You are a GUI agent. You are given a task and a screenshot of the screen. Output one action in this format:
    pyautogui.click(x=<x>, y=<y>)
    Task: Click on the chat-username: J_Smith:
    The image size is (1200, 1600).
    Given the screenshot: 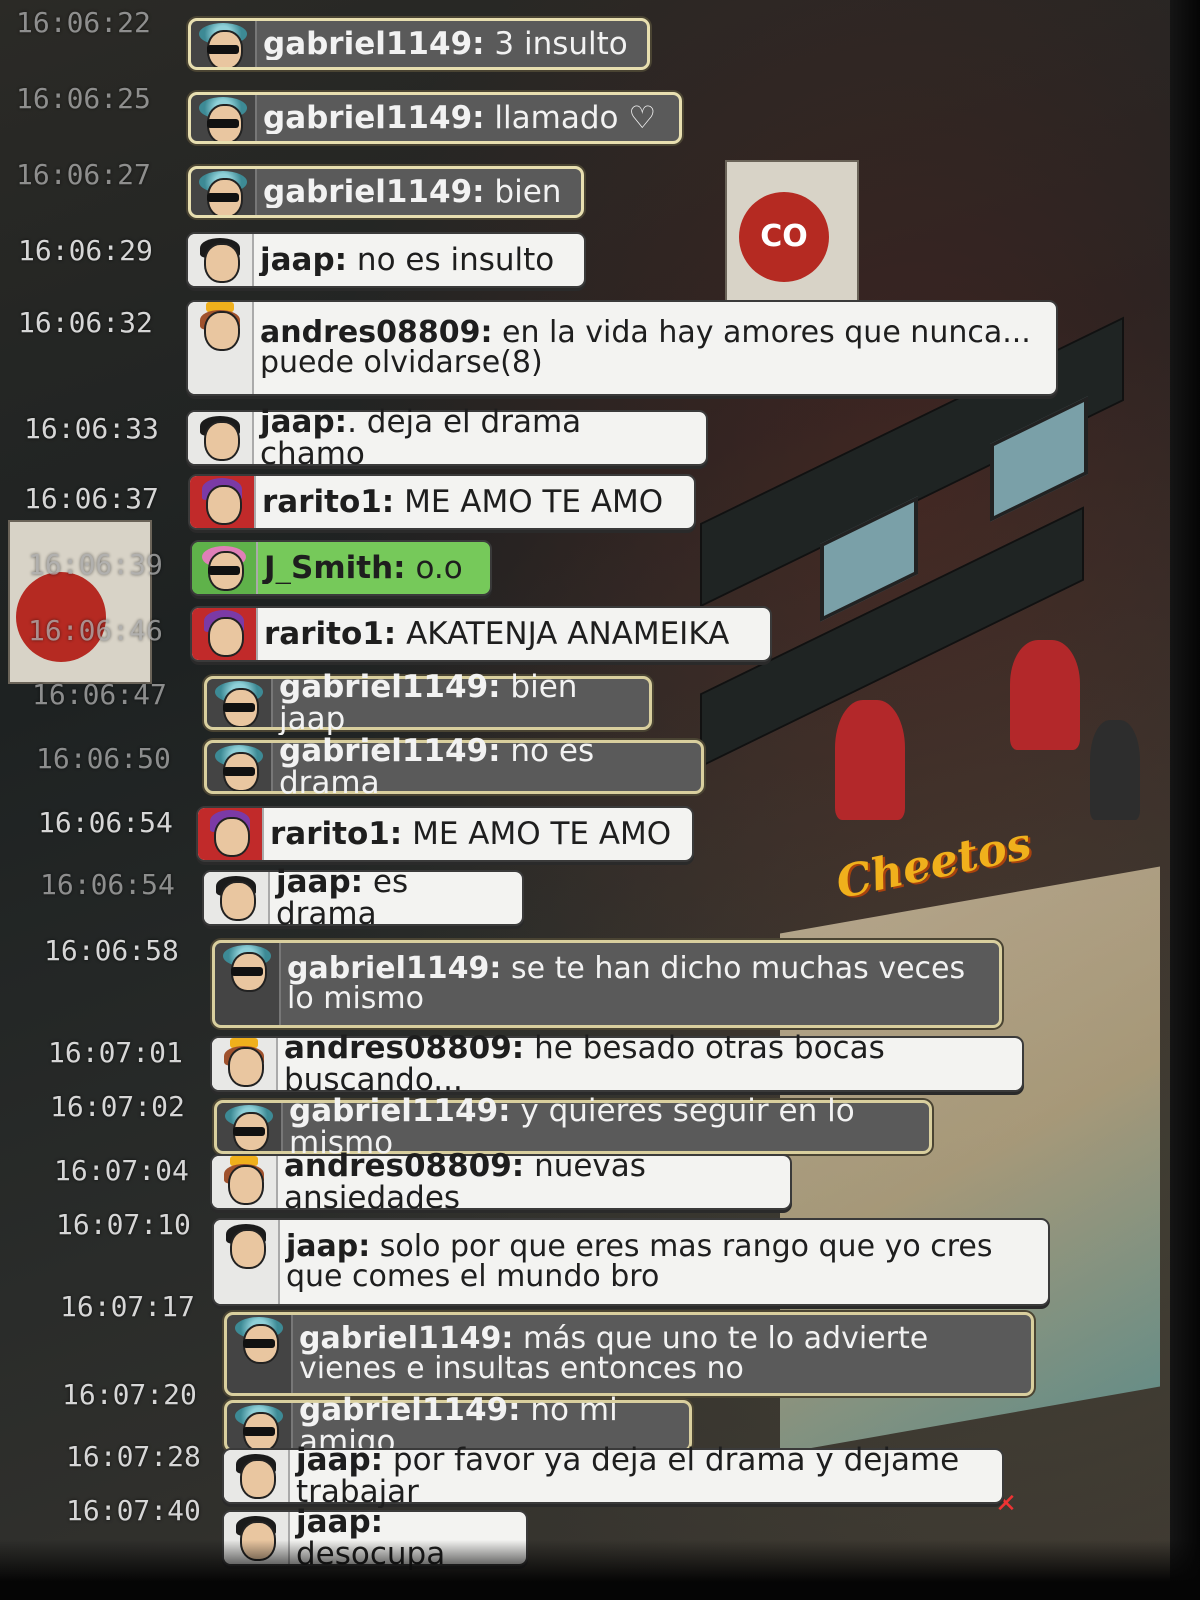 What is the action you would take?
    pyautogui.click(x=335, y=568)
    